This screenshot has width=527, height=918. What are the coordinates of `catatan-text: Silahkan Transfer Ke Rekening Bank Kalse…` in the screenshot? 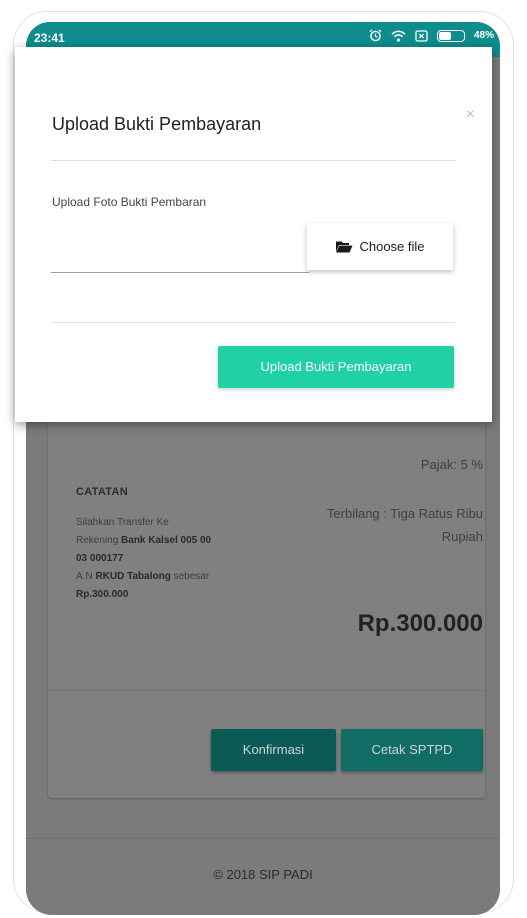 It's located at (176, 559).